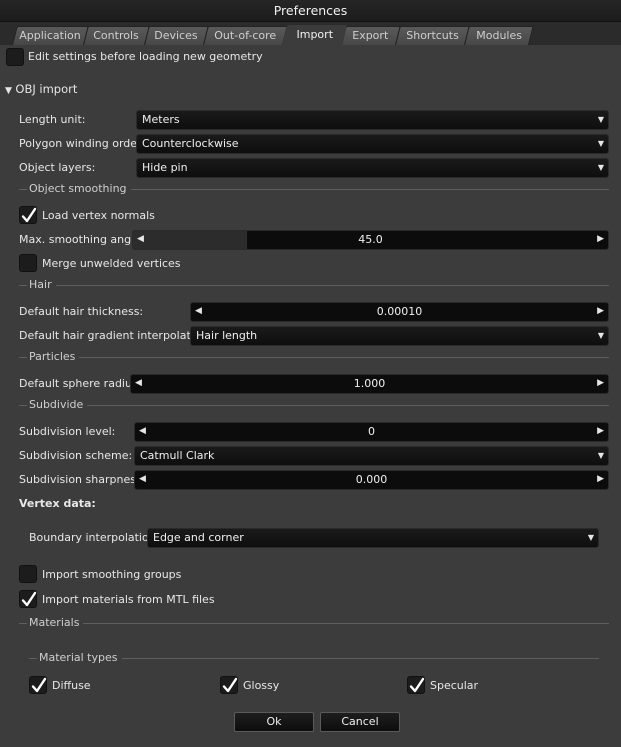  What do you see at coordinates (229, 685) in the screenshot?
I see `glossy-checkbox` at bounding box center [229, 685].